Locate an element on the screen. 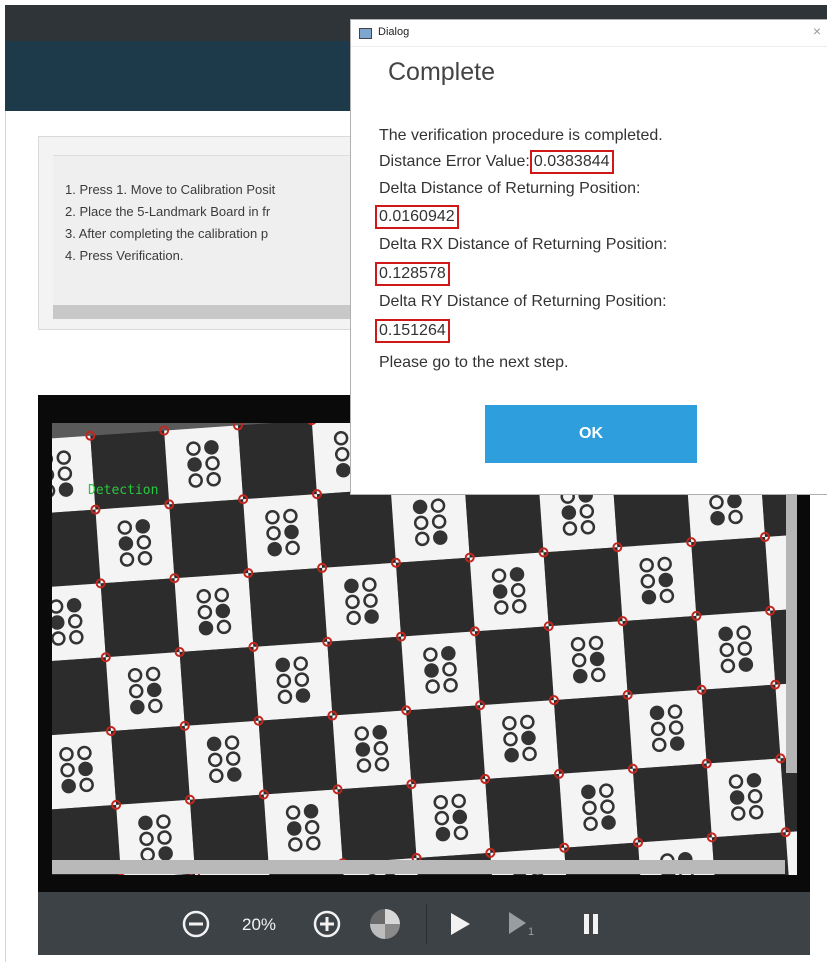 The width and height of the screenshot is (827, 962). zoom-in-icon is located at coordinates (327, 924).